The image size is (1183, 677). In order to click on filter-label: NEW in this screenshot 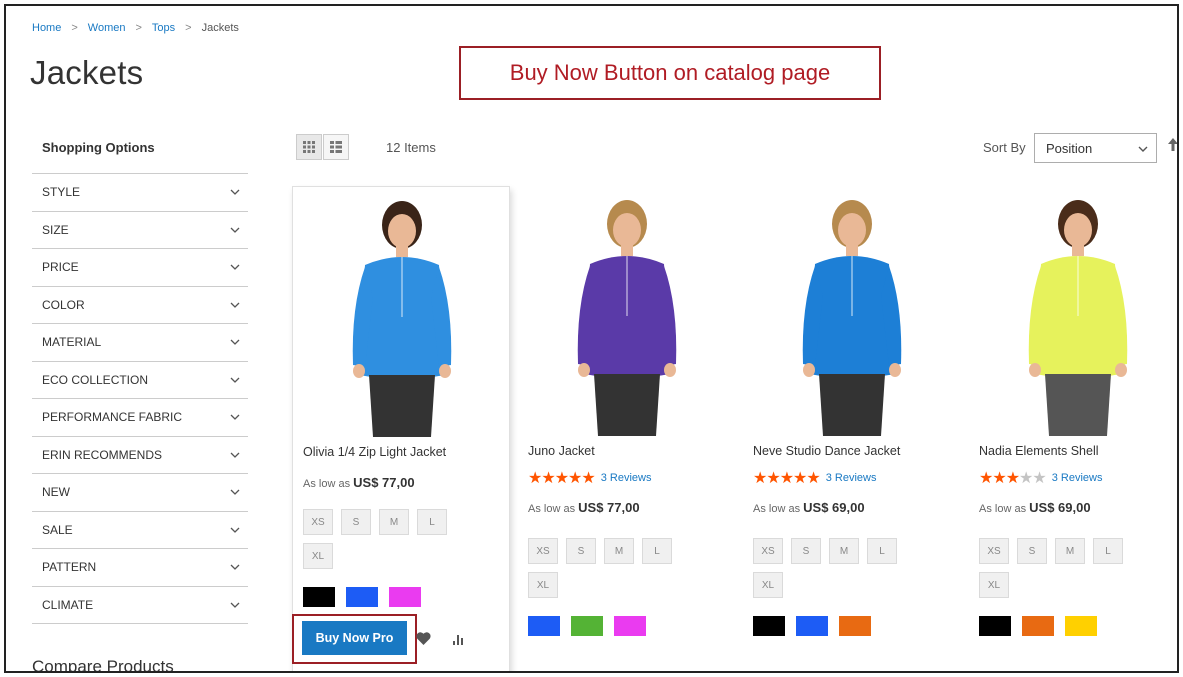, I will do `click(56, 492)`.